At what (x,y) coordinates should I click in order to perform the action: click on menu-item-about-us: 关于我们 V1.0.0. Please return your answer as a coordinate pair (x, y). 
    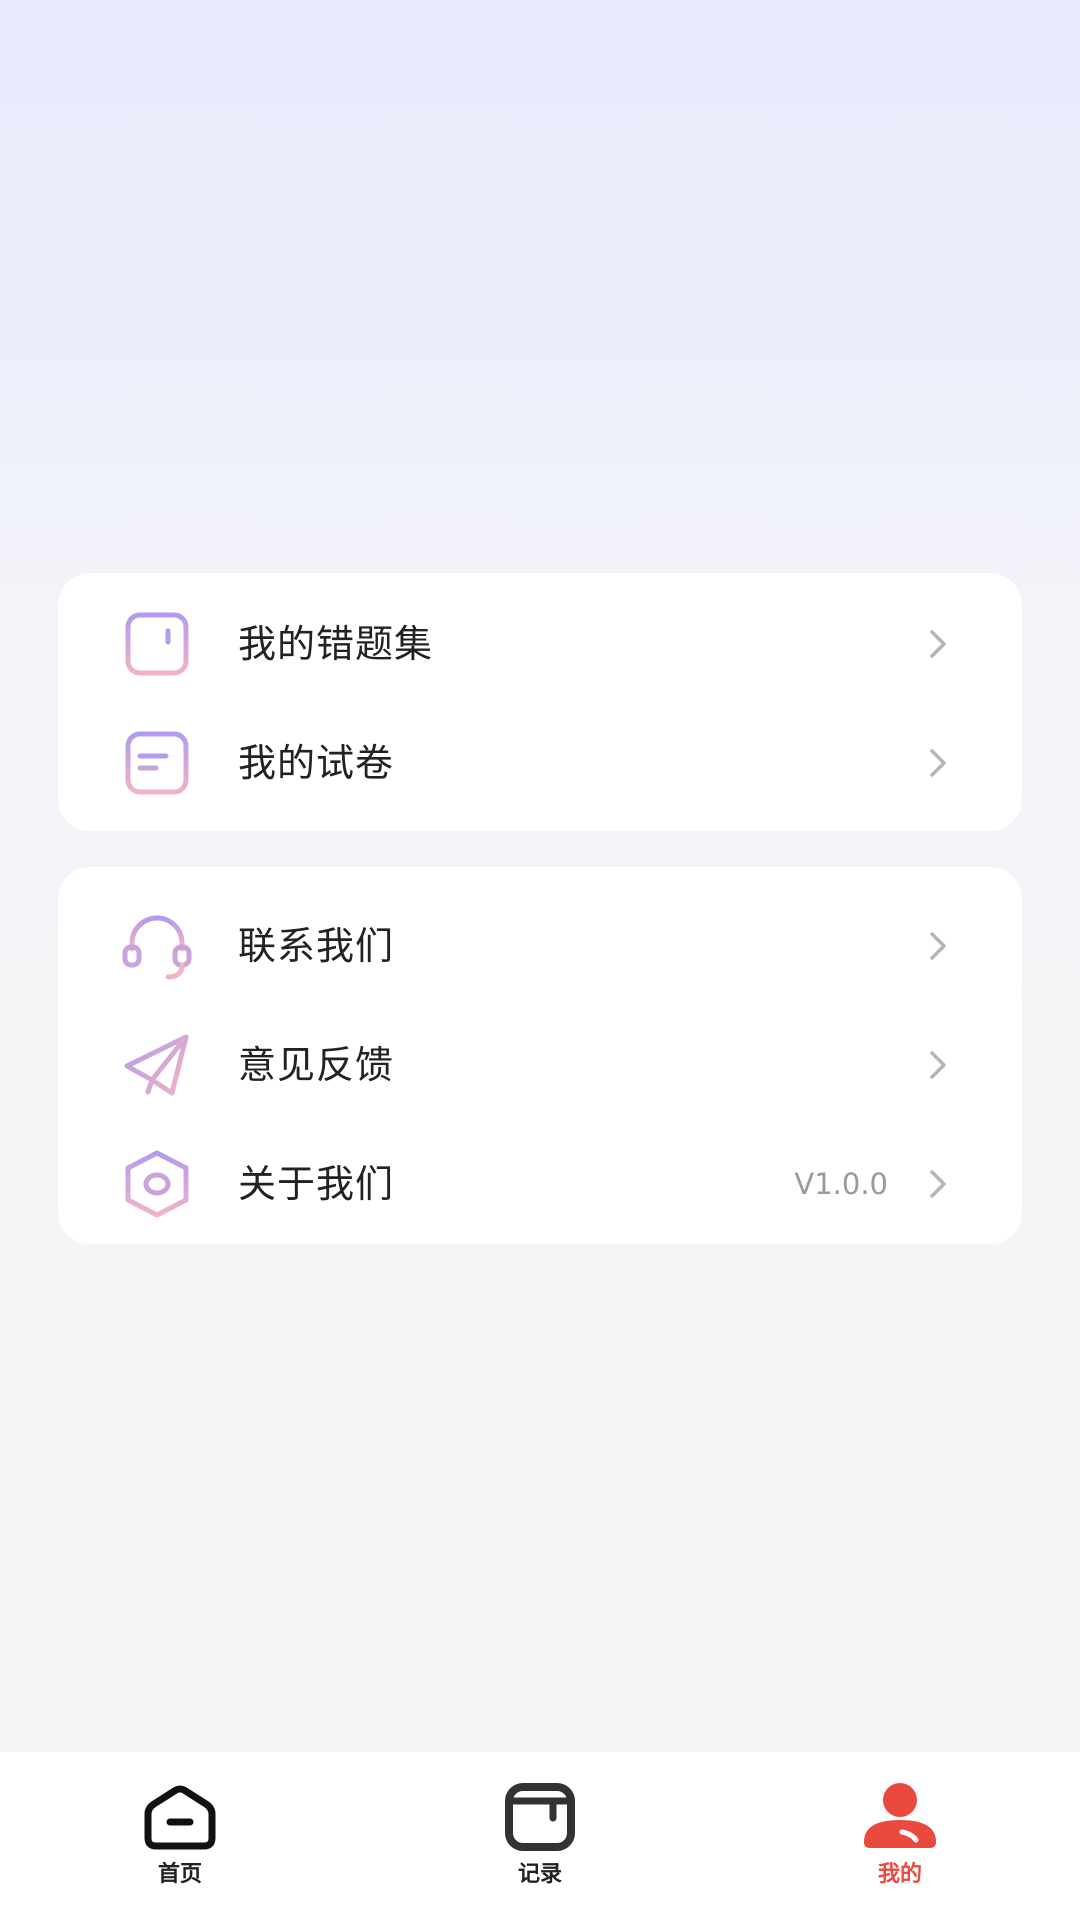
    Looking at the image, I should click on (540, 1184).